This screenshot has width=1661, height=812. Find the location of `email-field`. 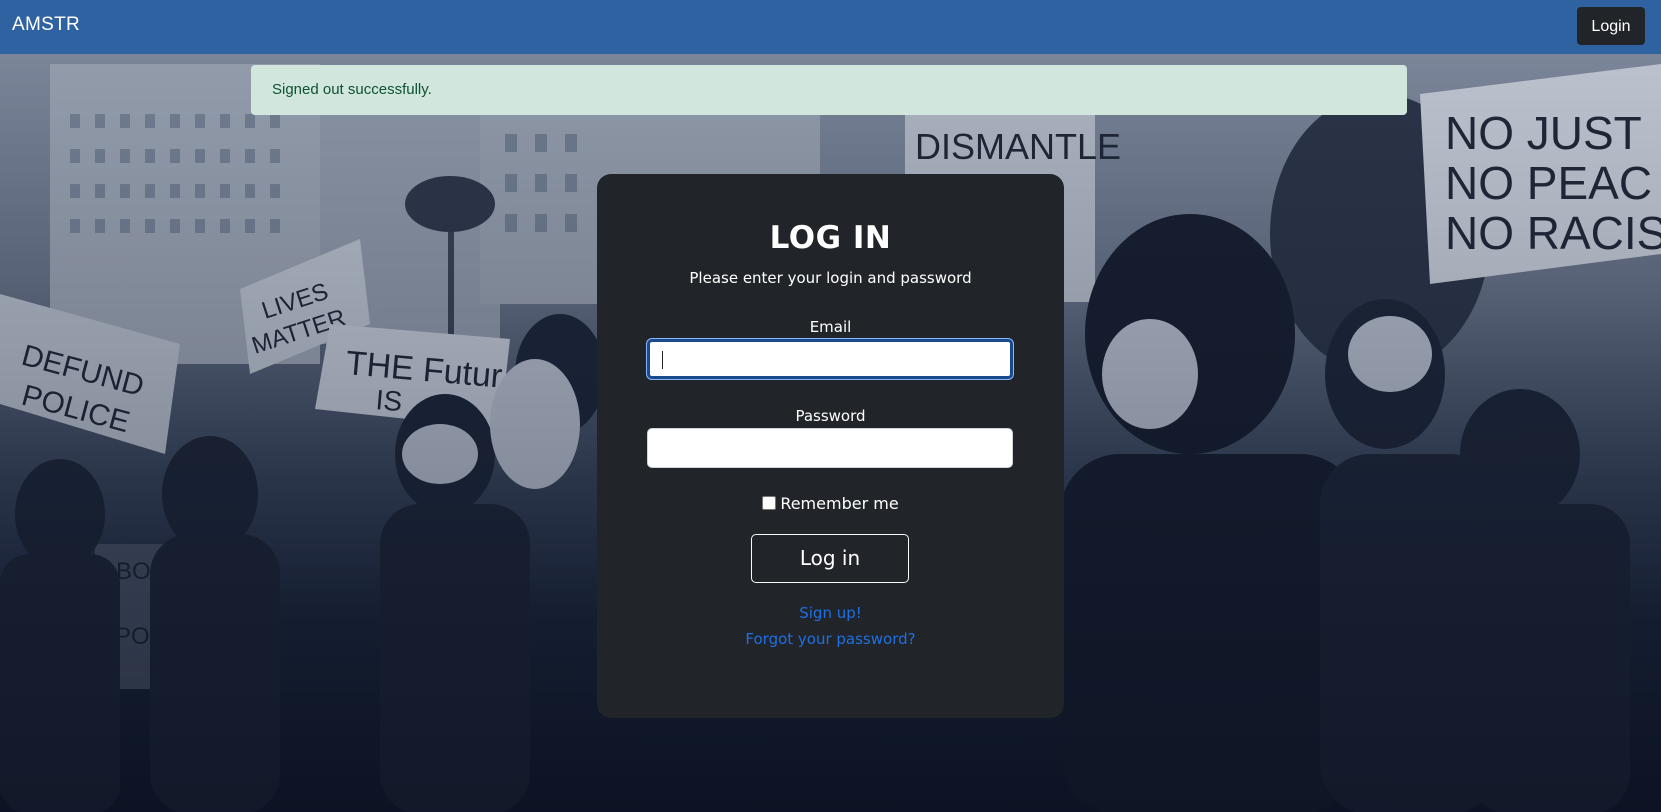

email-field is located at coordinates (830, 359).